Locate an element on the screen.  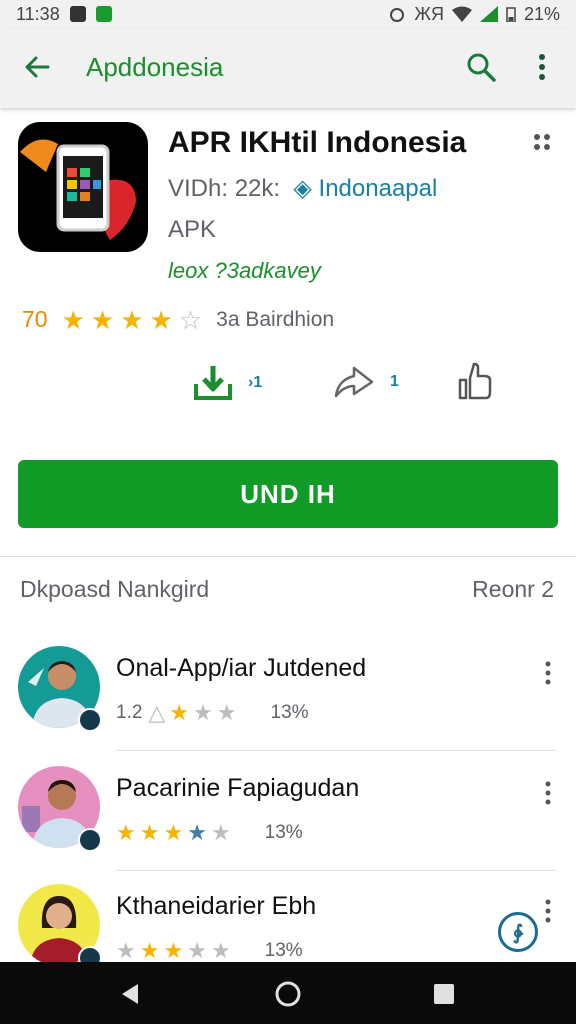
star-outline-icon: △ is located at coordinates (157, 712).